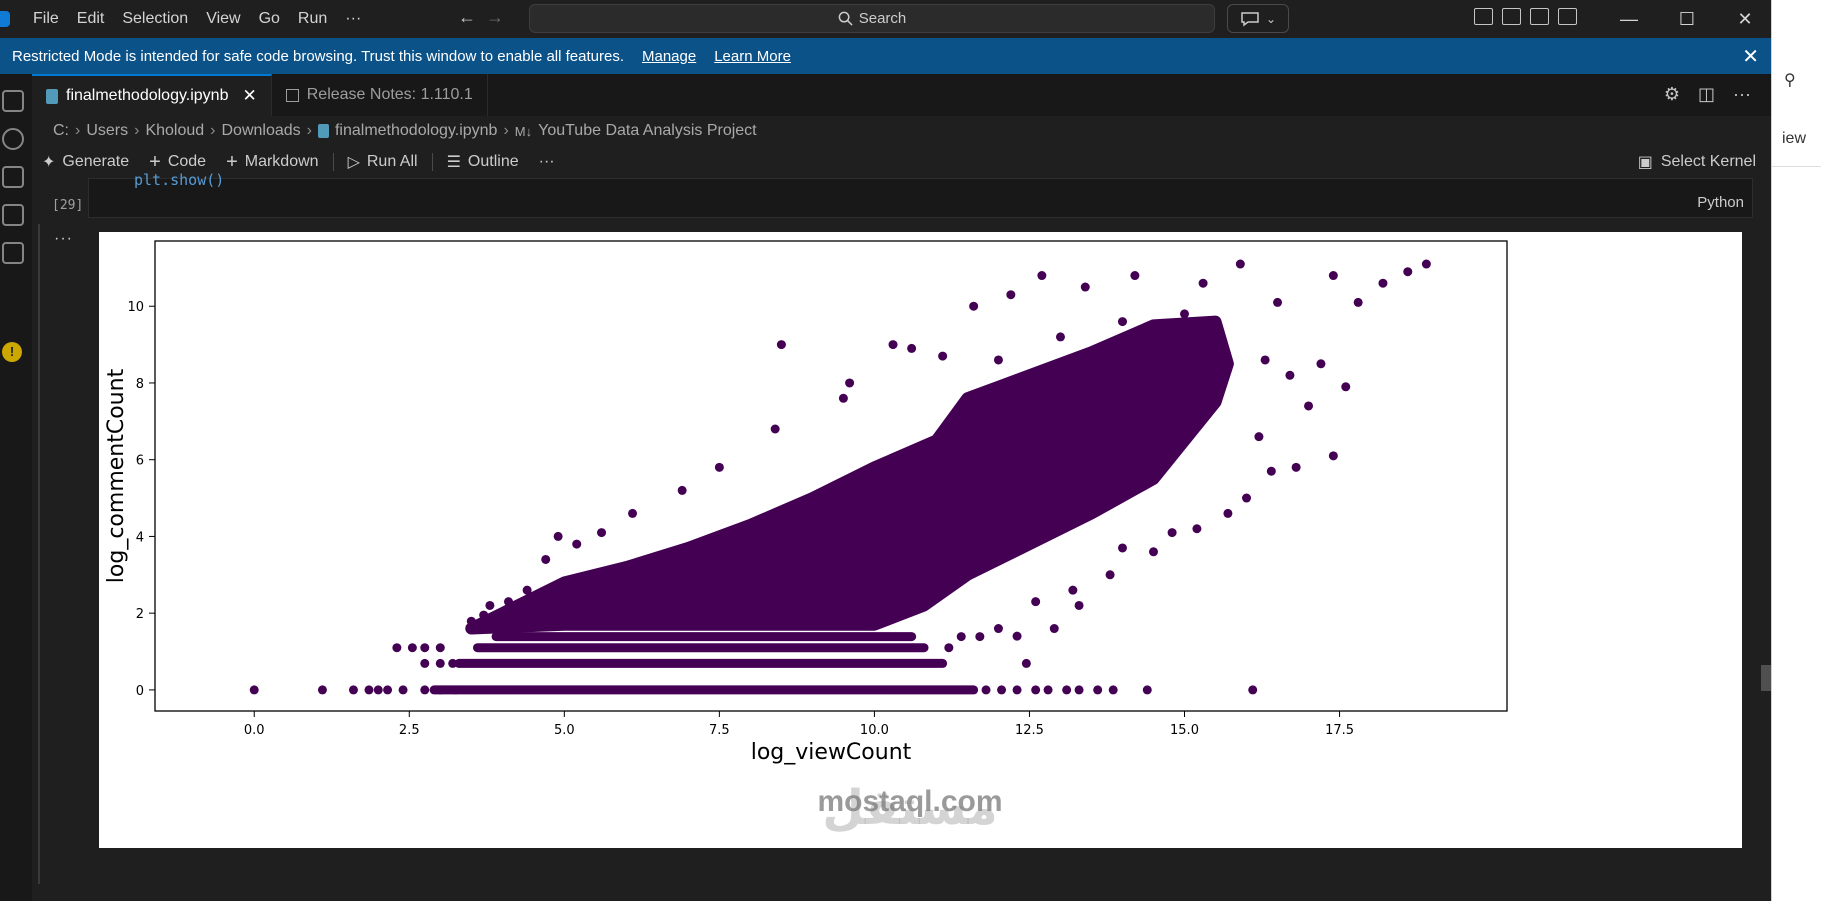  I want to click on select-kernel-button: ▣ Select Kernel, so click(1697, 162).